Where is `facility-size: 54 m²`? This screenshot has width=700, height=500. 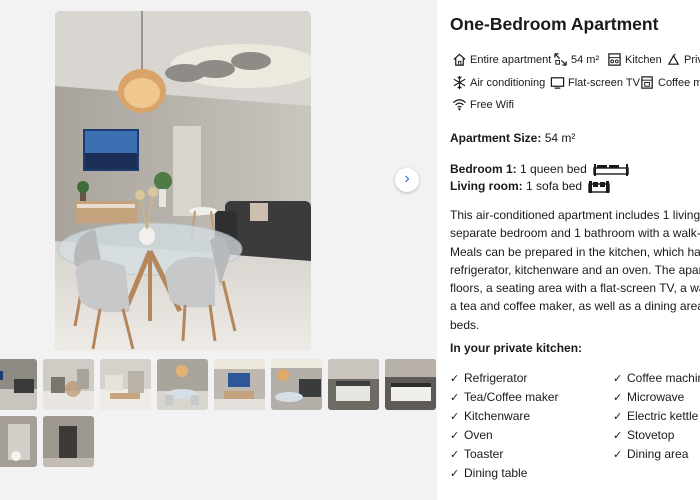
facility-size: 54 m² is located at coordinates (576, 59).